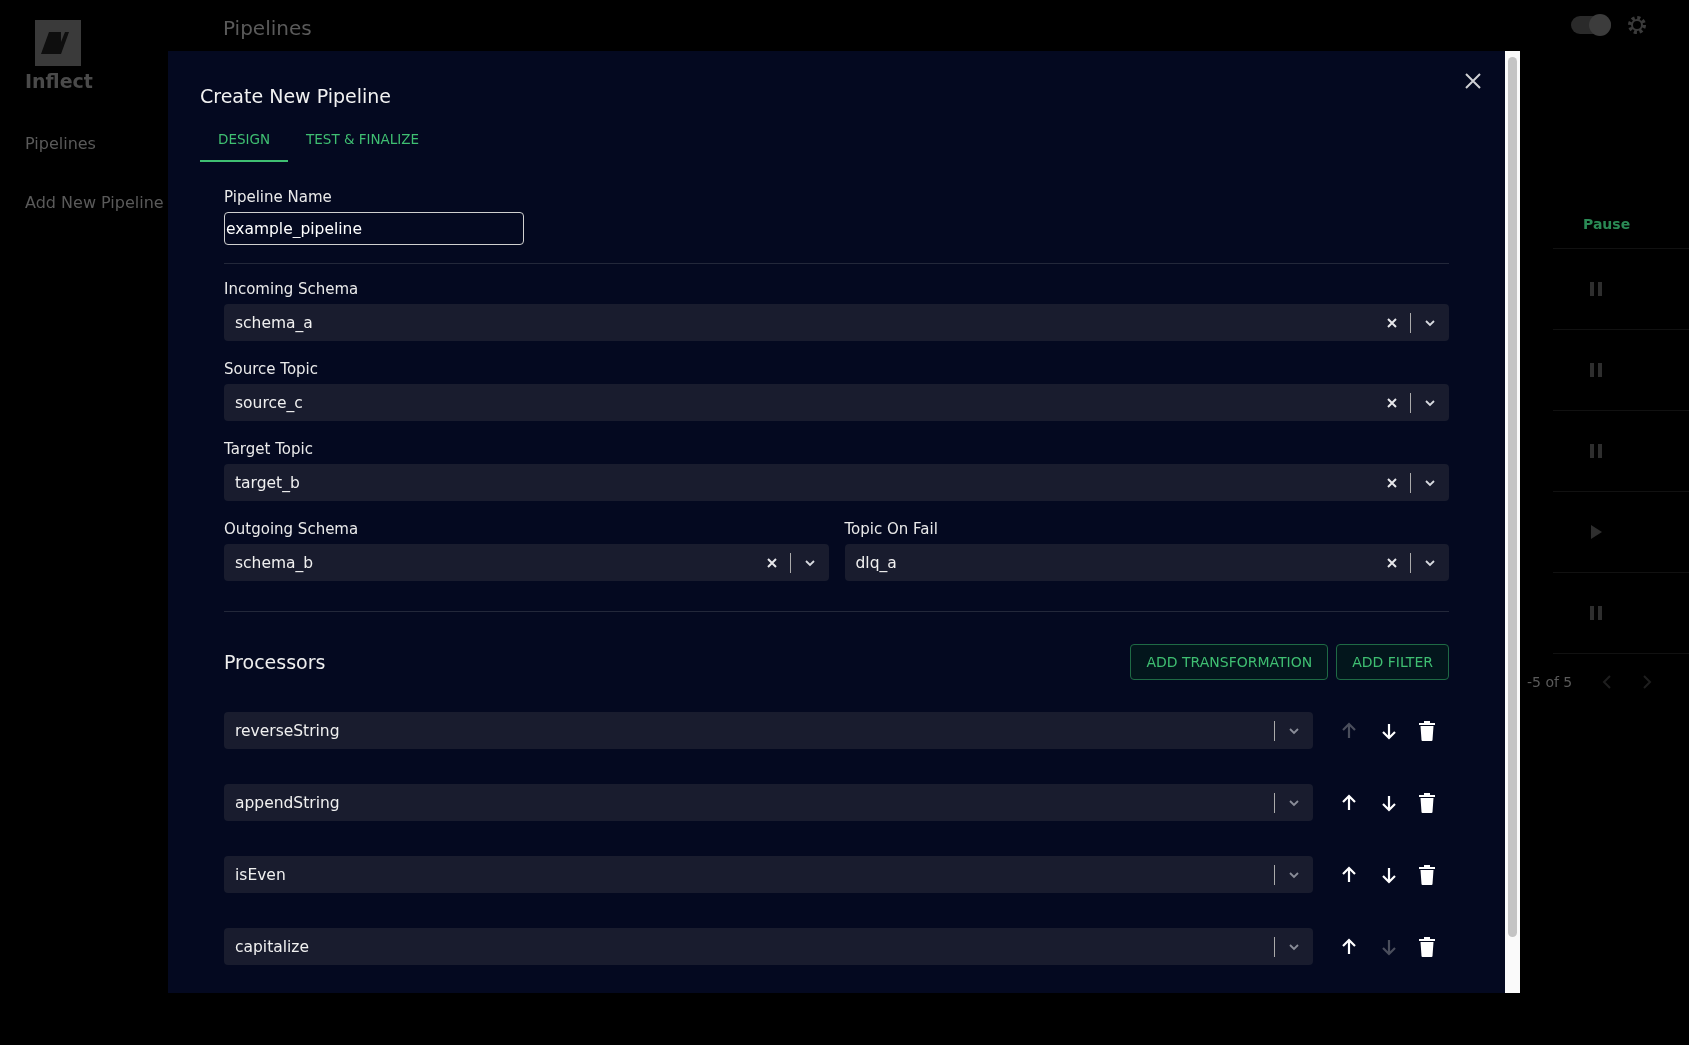 Image resolution: width=1689 pixels, height=1045 pixels. What do you see at coordinates (1229, 662) in the screenshot?
I see `add-button: ADD TRANSFORMATION` at bounding box center [1229, 662].